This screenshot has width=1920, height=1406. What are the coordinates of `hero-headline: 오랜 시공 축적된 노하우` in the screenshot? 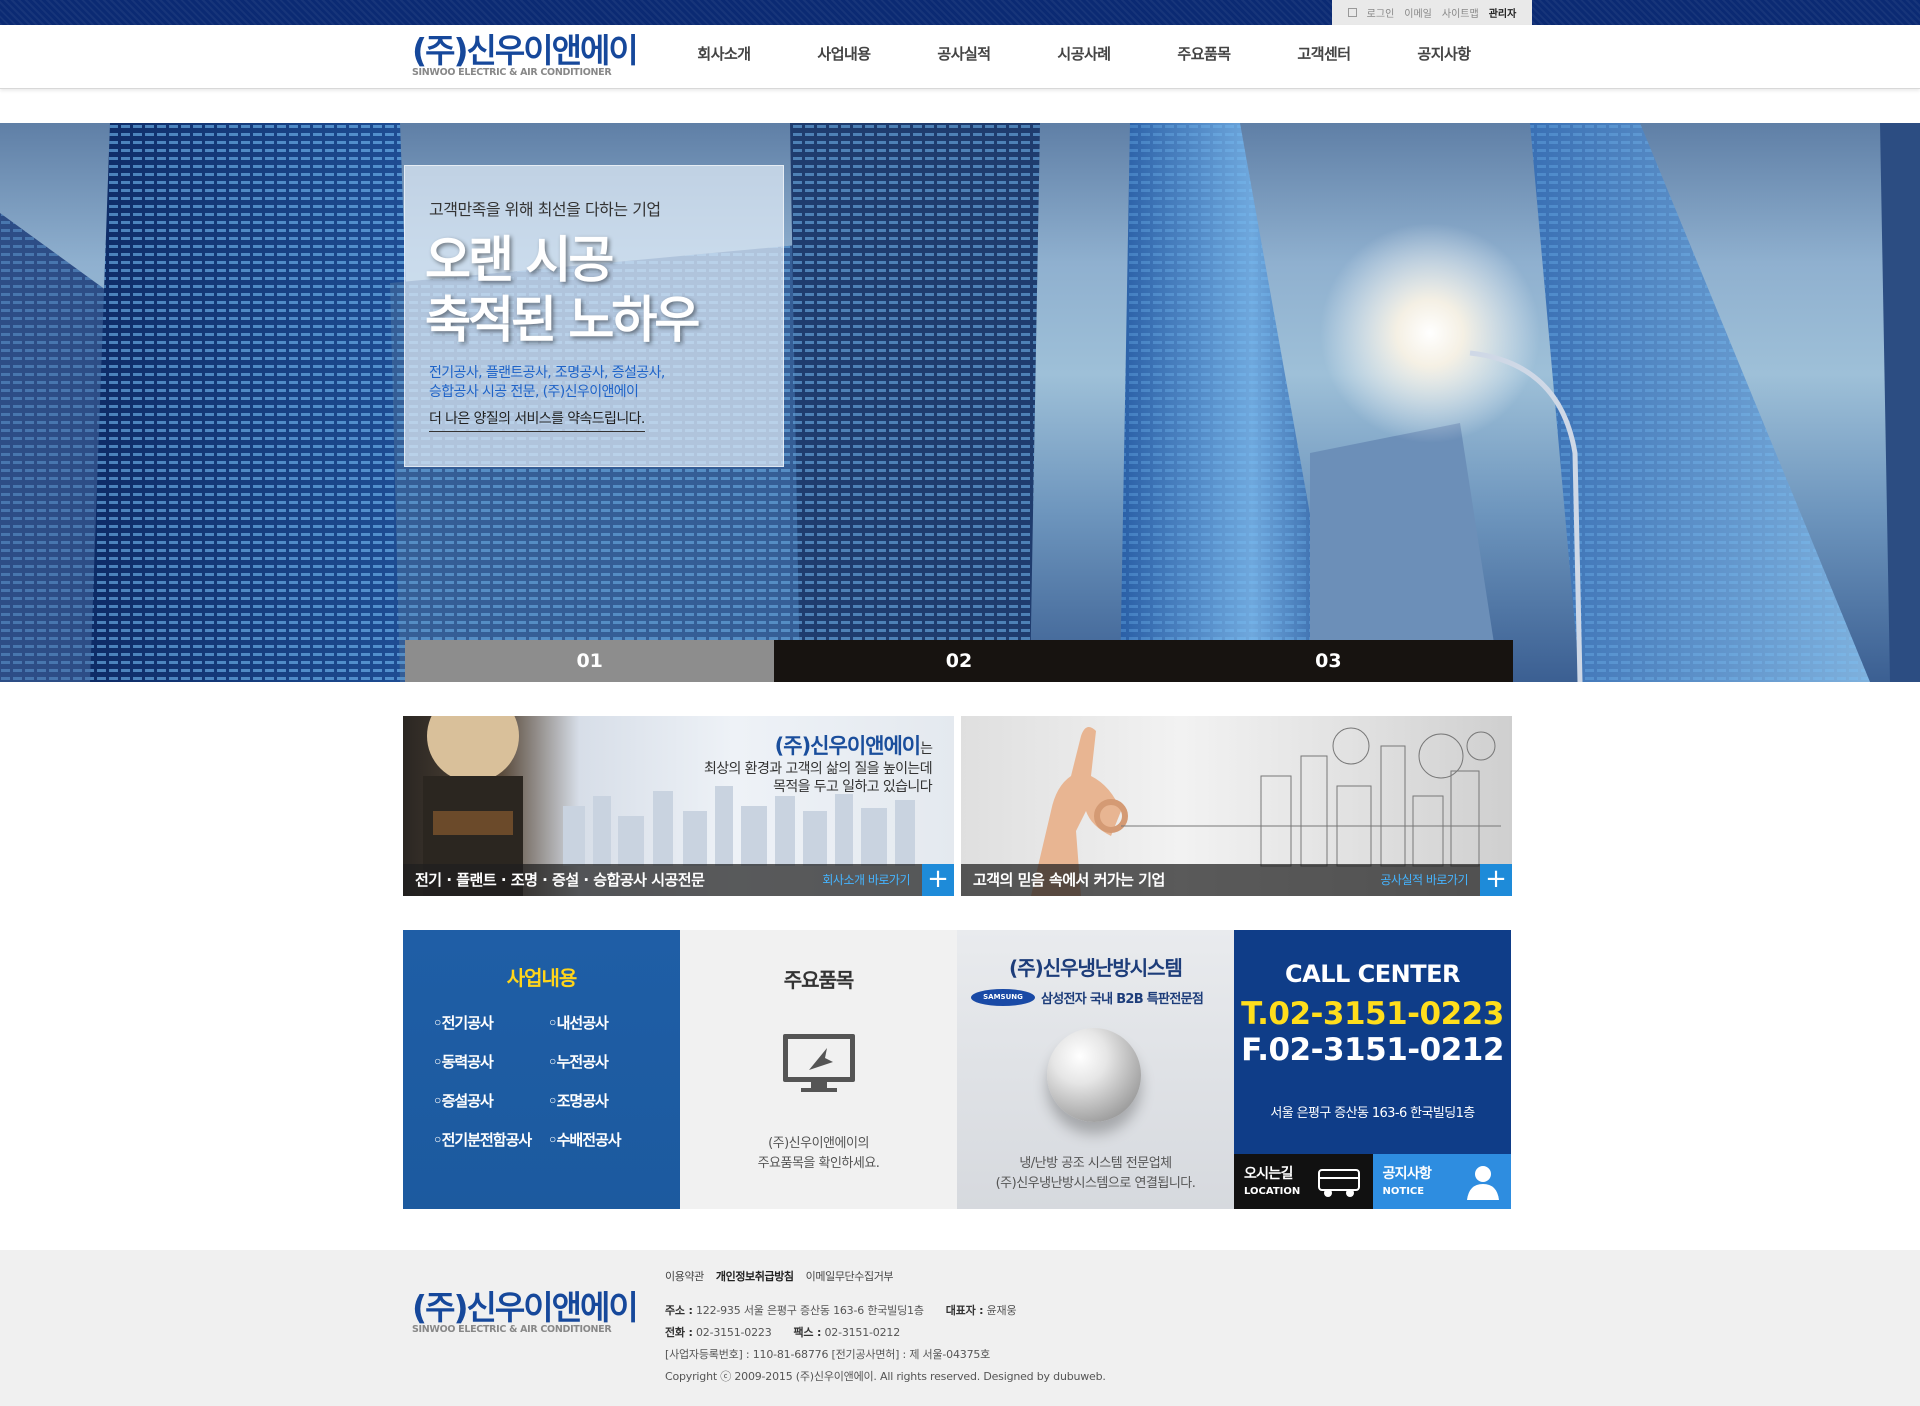 It's located at (562, 290).